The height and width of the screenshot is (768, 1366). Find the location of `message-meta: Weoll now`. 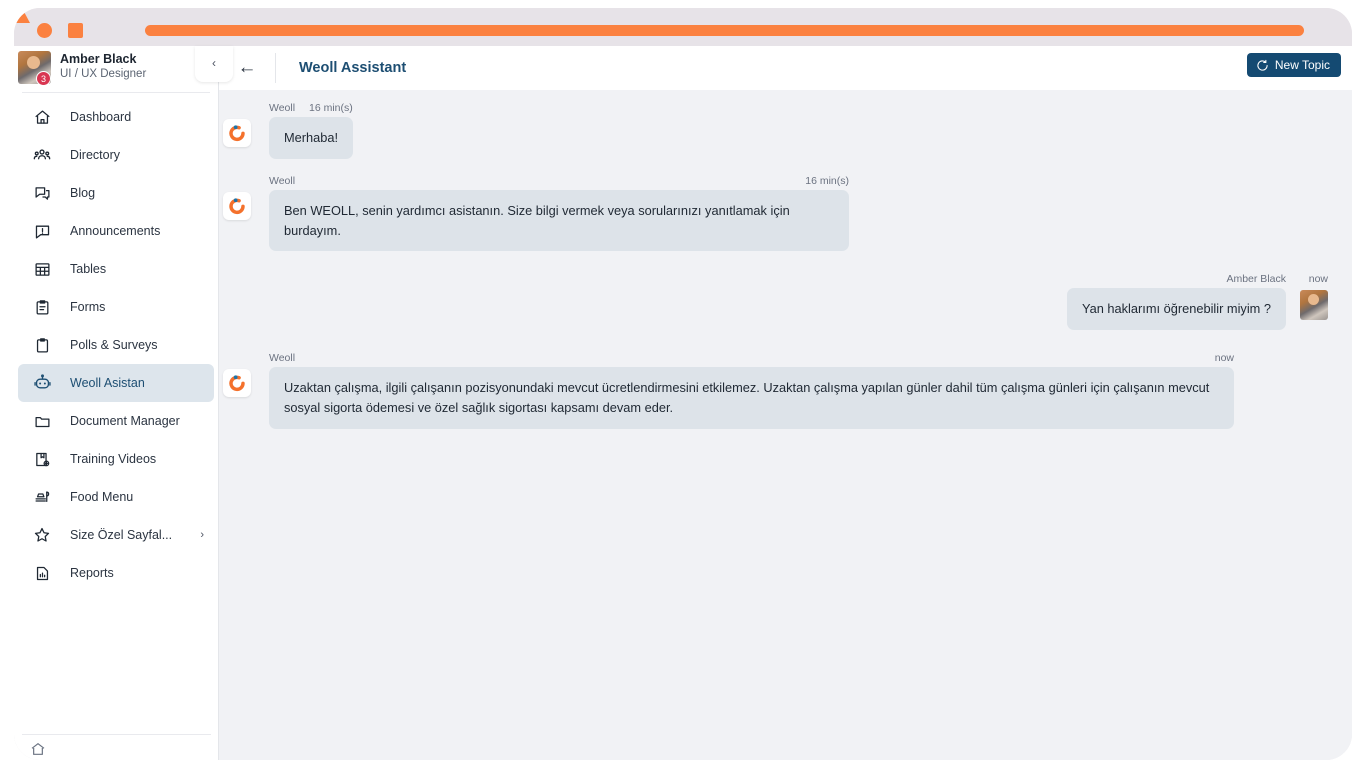

message-meta: Weoll now is located at coordinates (751, 359).